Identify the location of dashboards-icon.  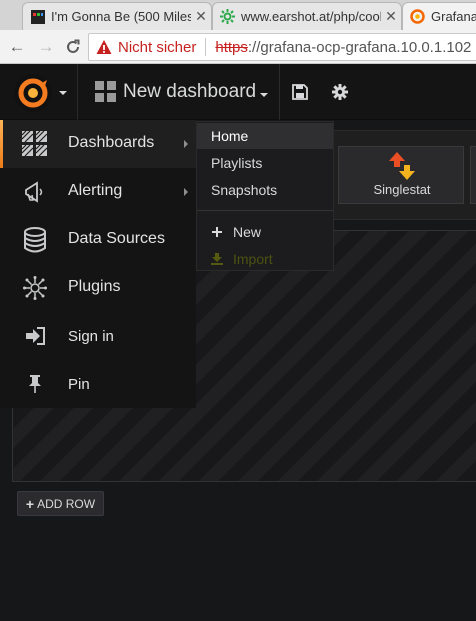
(35, 144).